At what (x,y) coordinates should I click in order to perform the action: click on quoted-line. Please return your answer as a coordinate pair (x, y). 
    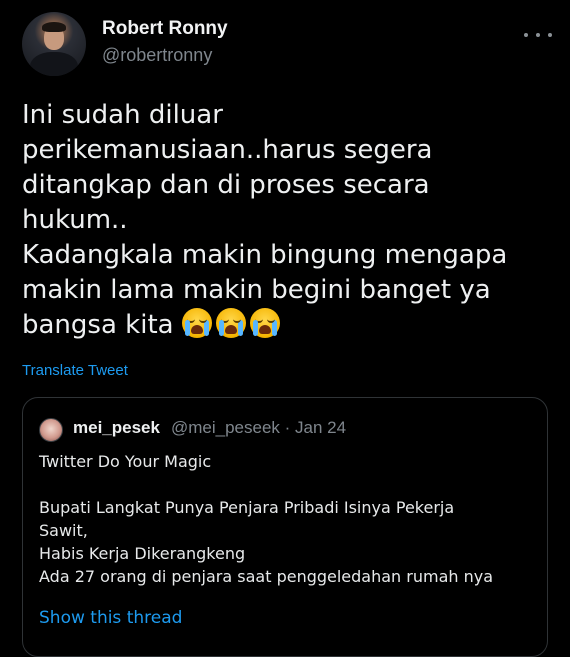
    Looking at the image, I should click on (289, 484).